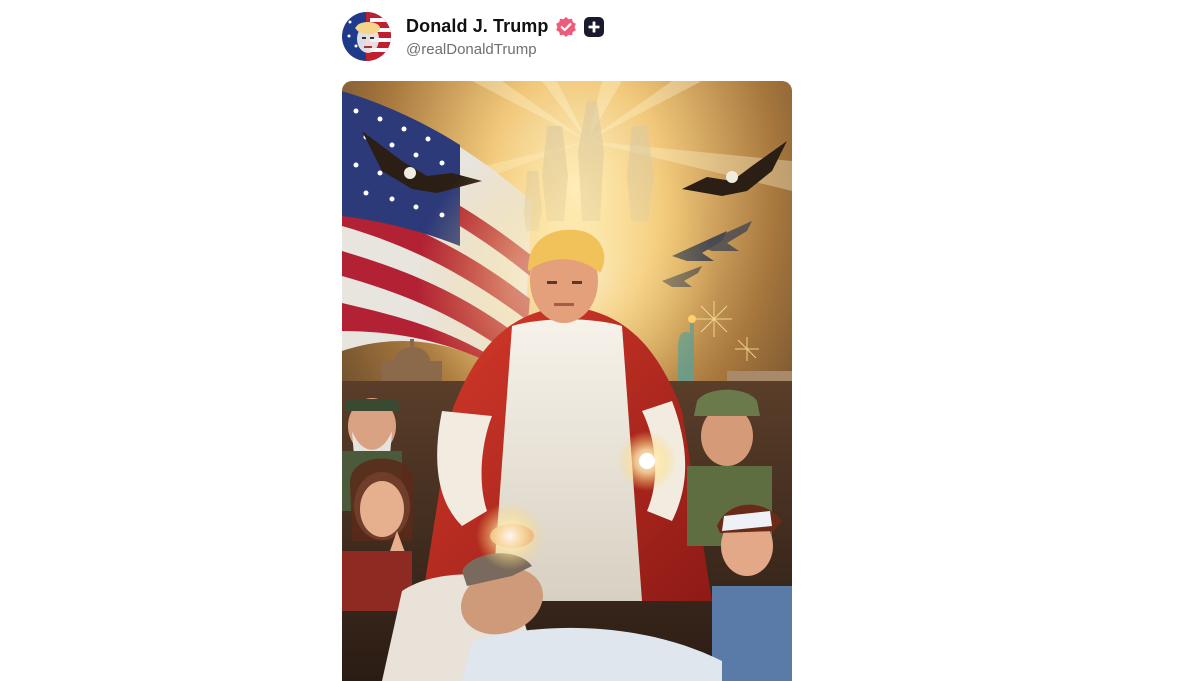  I want to click on author-names: Donald J. Trump @realDonaldTrump, so click(505, 36).